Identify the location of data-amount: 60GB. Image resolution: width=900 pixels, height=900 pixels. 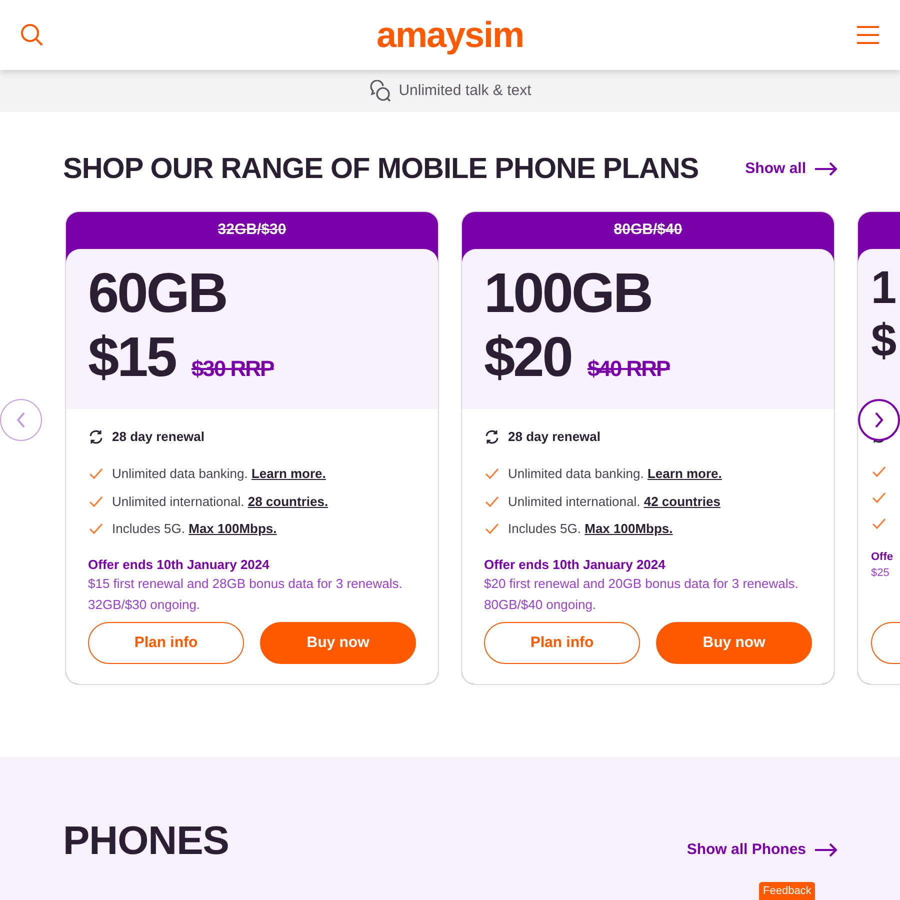
(158, 293).